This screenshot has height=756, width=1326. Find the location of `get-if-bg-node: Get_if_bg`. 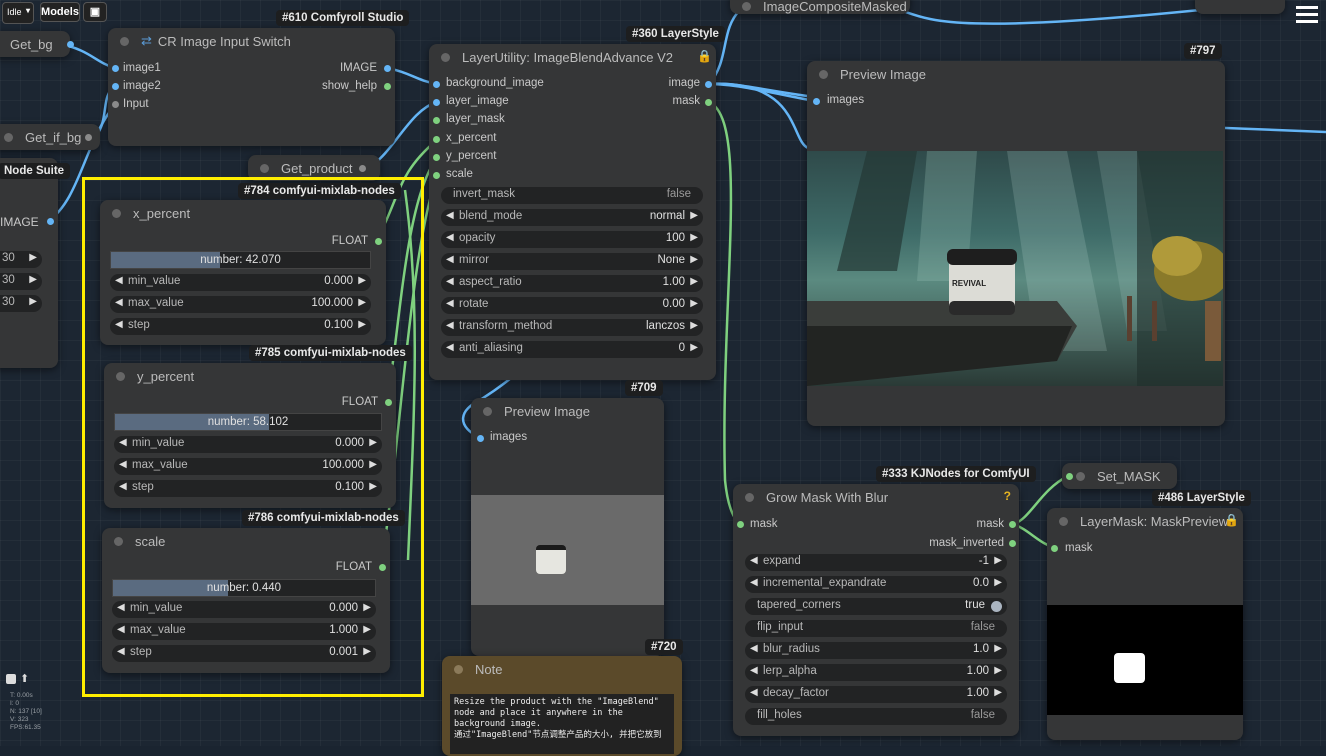

get-if-bg-node: Get_if_bg is located at coordinates (50, 137).